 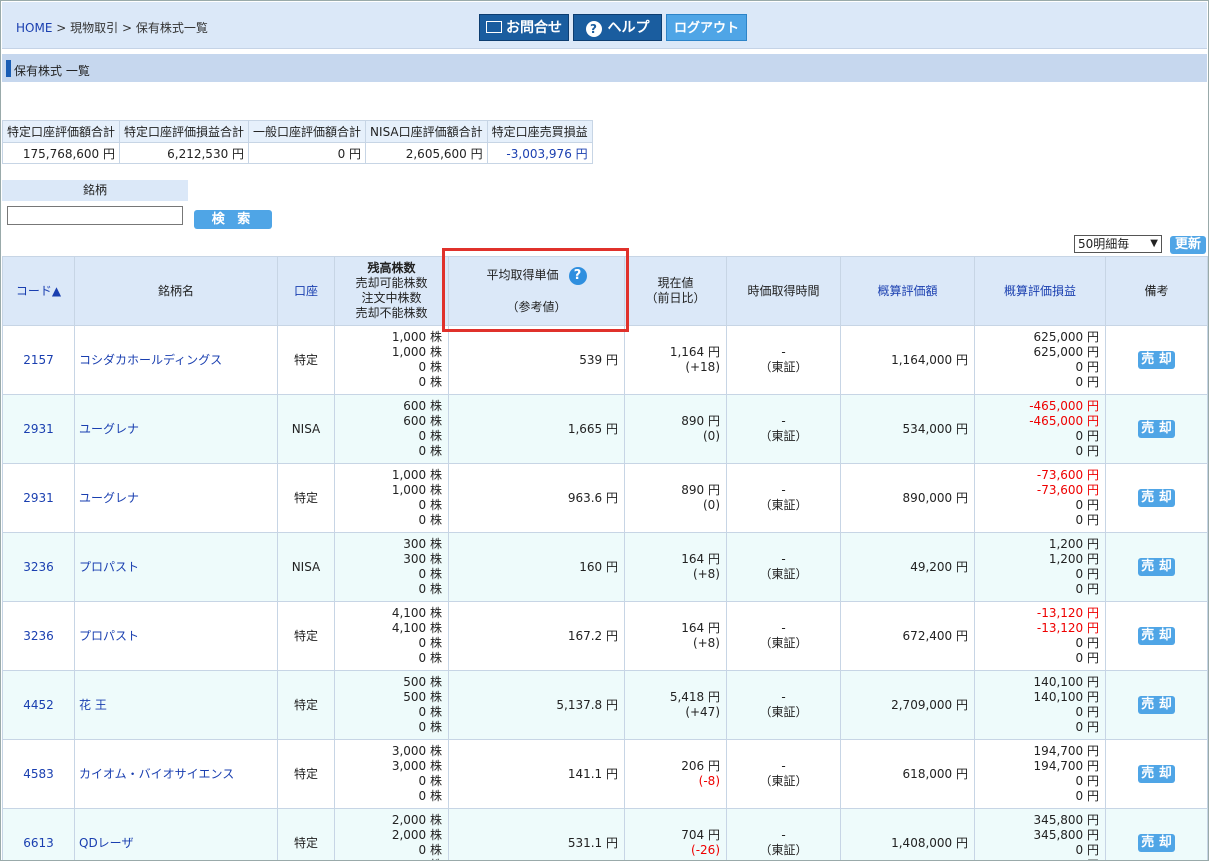 What do you see at coordinates (422, 406) in the screenshot?
I see `qty-value: 600 株` at bounding box center [422, 406].